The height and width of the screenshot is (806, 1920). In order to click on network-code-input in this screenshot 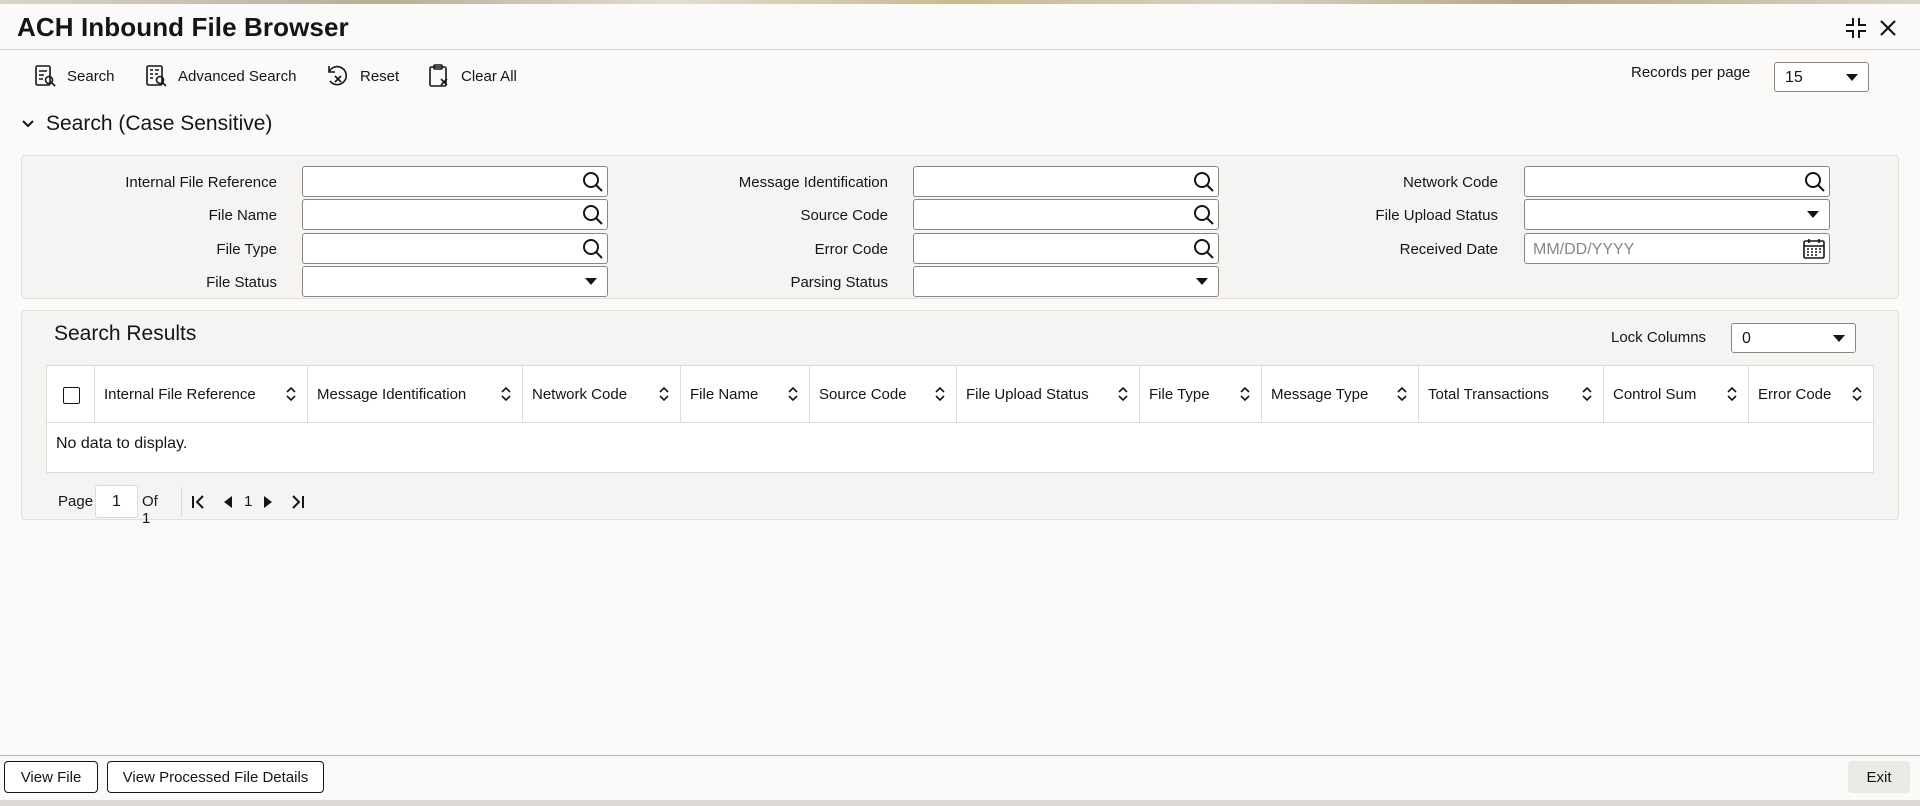, I will do `click(1677, 181)`.